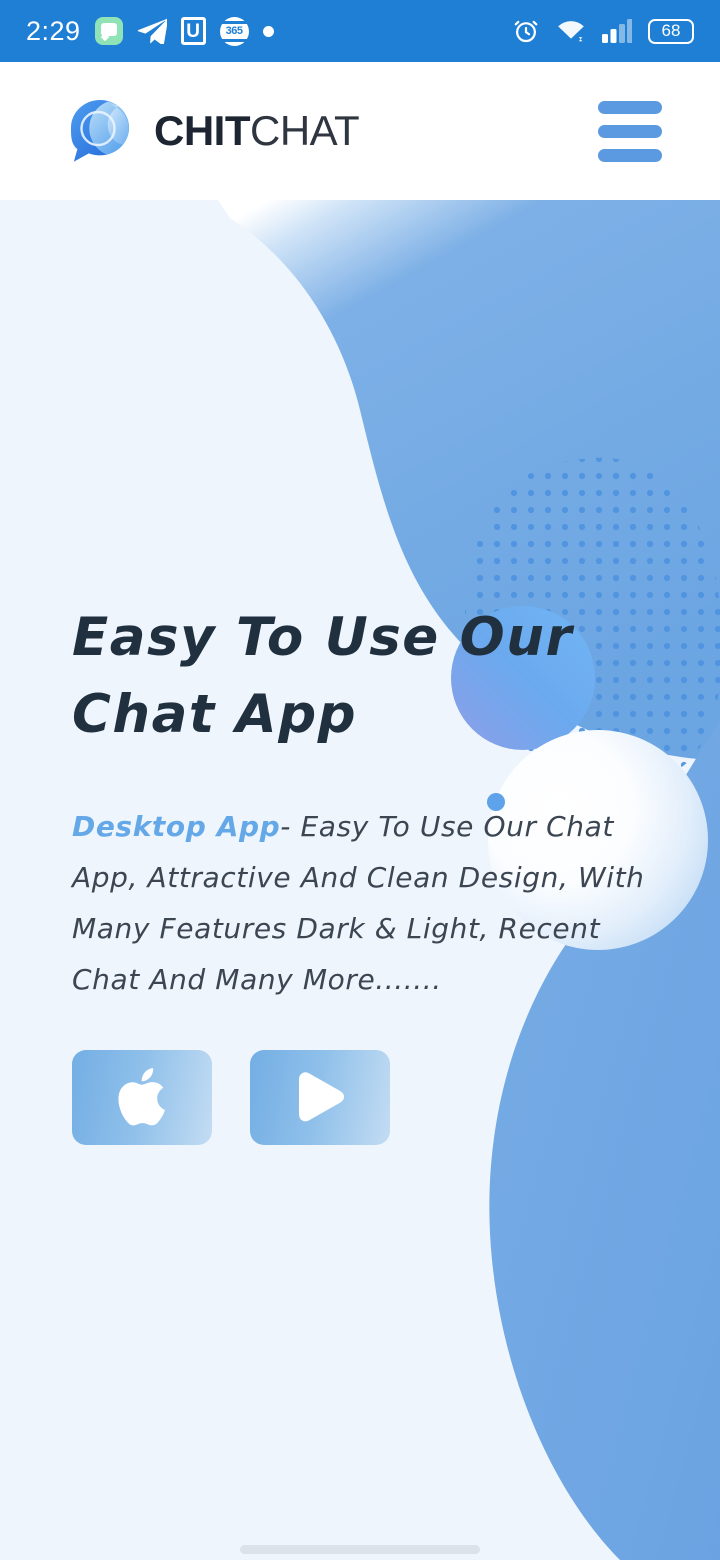 The width and height of the screenshot is (720, 1560). Describe the element at coordinates (176, 826) in the screenshot. I see `hero-description-accent: Desktop App` at that location.